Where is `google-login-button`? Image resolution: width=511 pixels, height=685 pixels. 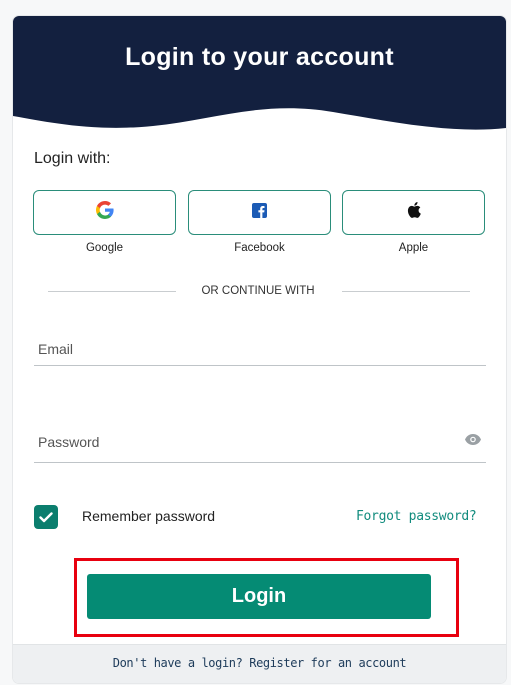 google-login-button is located at coordinates (104, 212).